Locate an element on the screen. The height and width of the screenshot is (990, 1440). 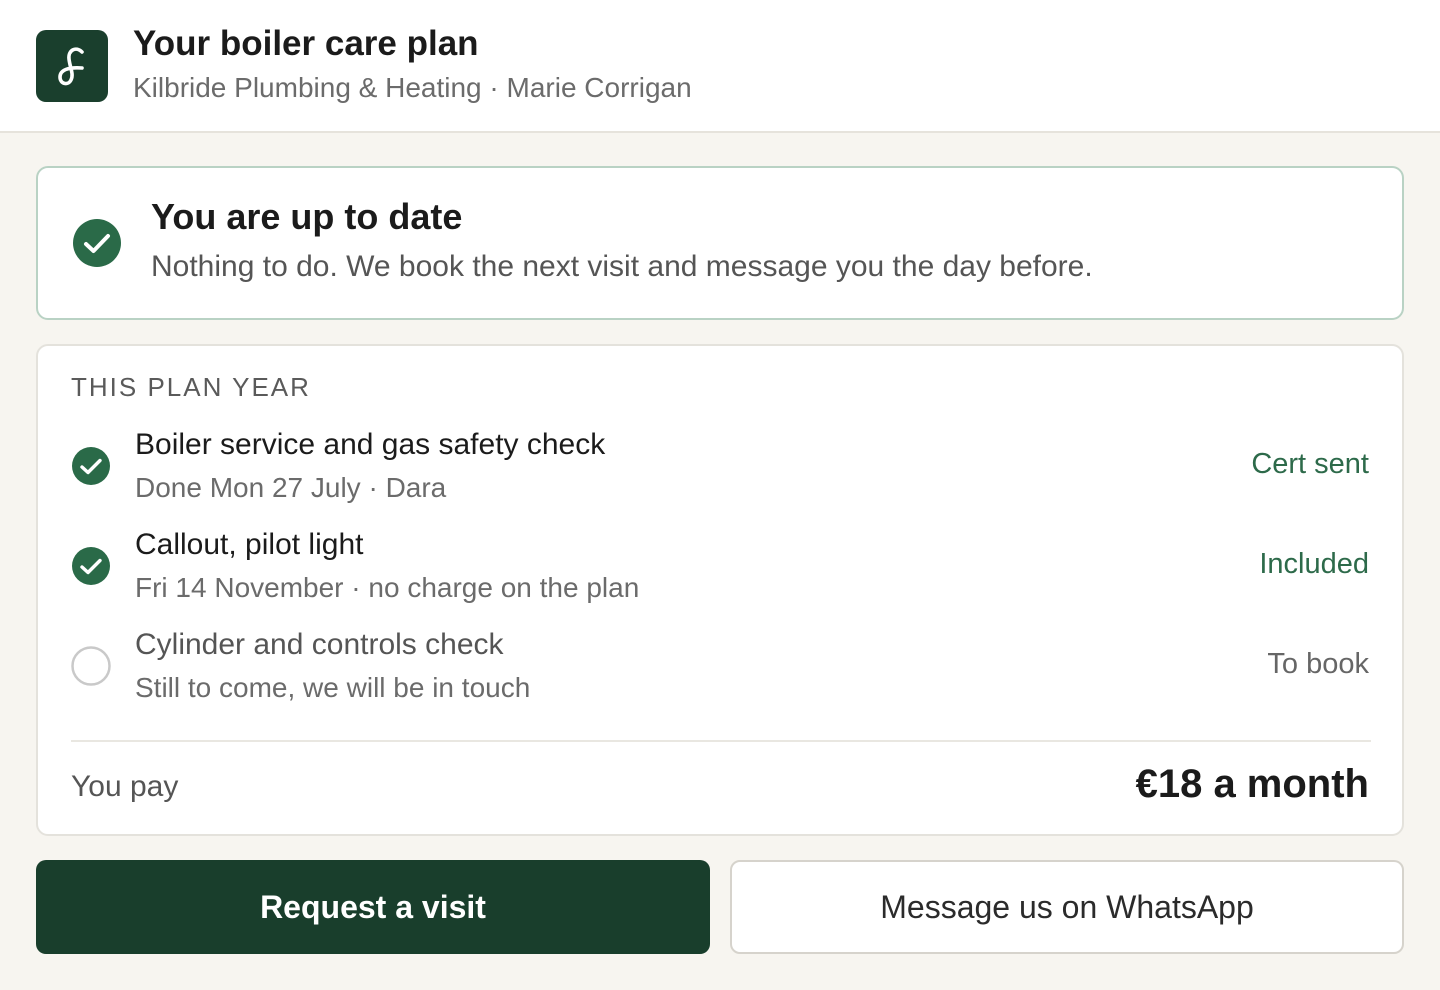
plan-item-detail: Fri 14 November · no charge on the plan is located at coordinates (387, 587).